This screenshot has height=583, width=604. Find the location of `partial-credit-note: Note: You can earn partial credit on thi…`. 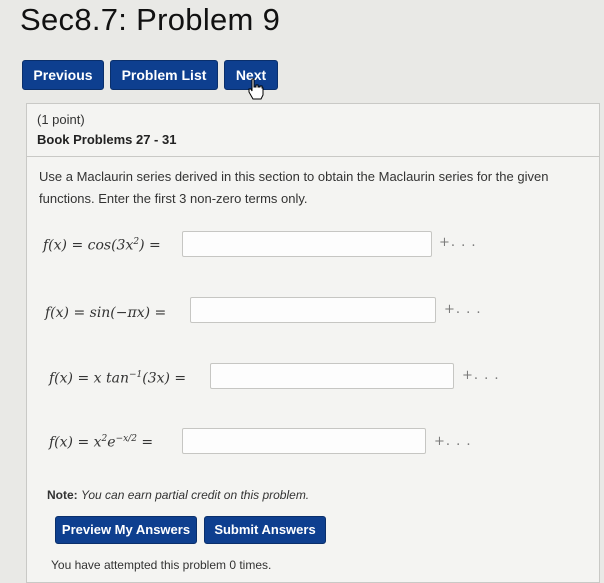

partial-credit-note: Note: You can earn partial credit on thi… is located at coordinates (178, 495).